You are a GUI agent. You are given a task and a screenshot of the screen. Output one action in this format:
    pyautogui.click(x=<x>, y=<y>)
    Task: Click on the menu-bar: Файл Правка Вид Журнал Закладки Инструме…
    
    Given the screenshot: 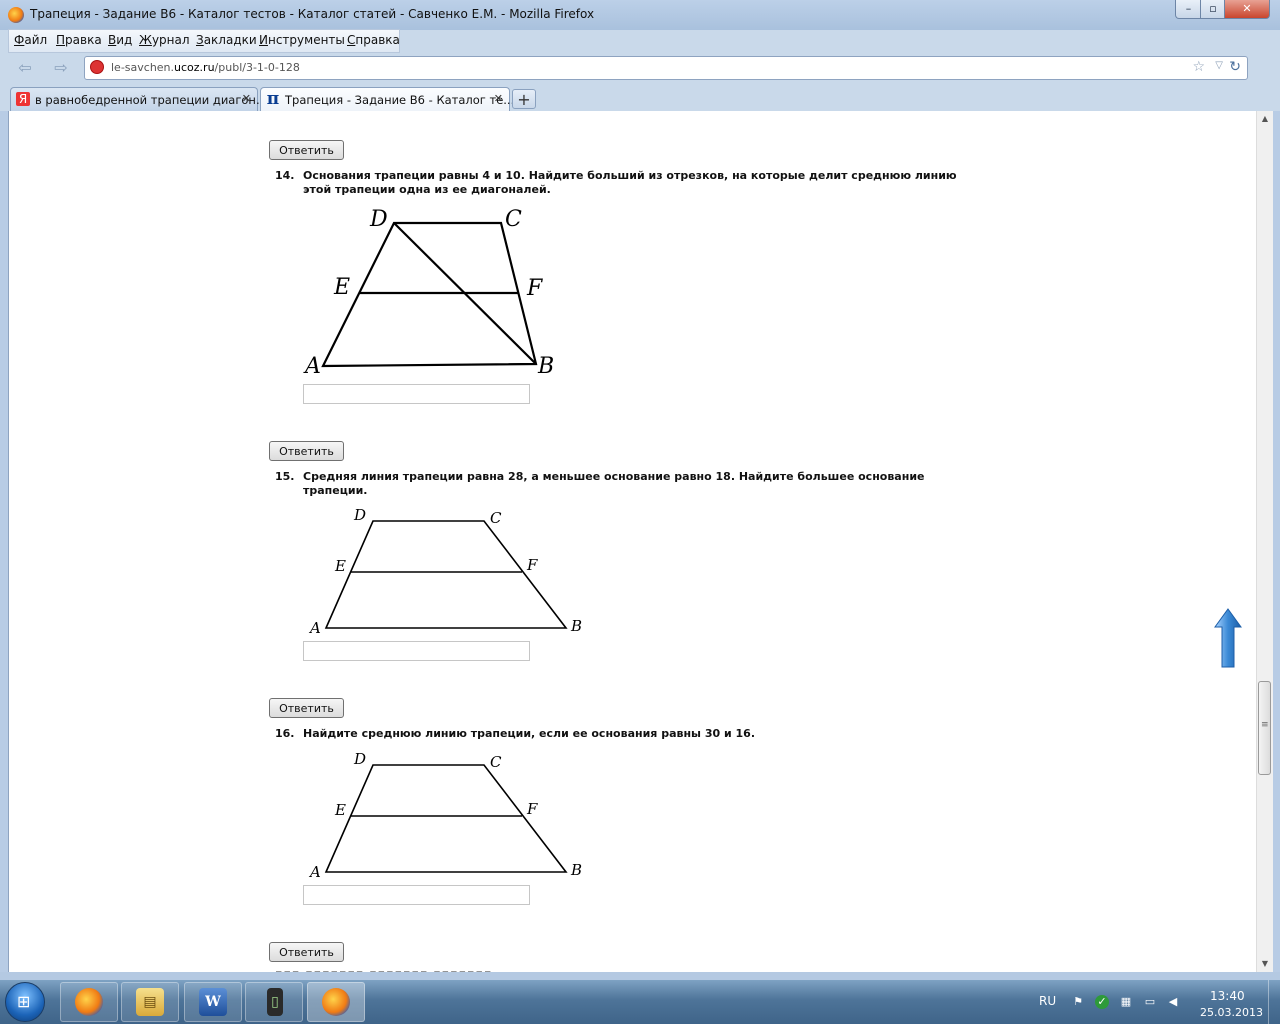 What is the action you would take?
    pyautogui.click(x=204, y=41)
    